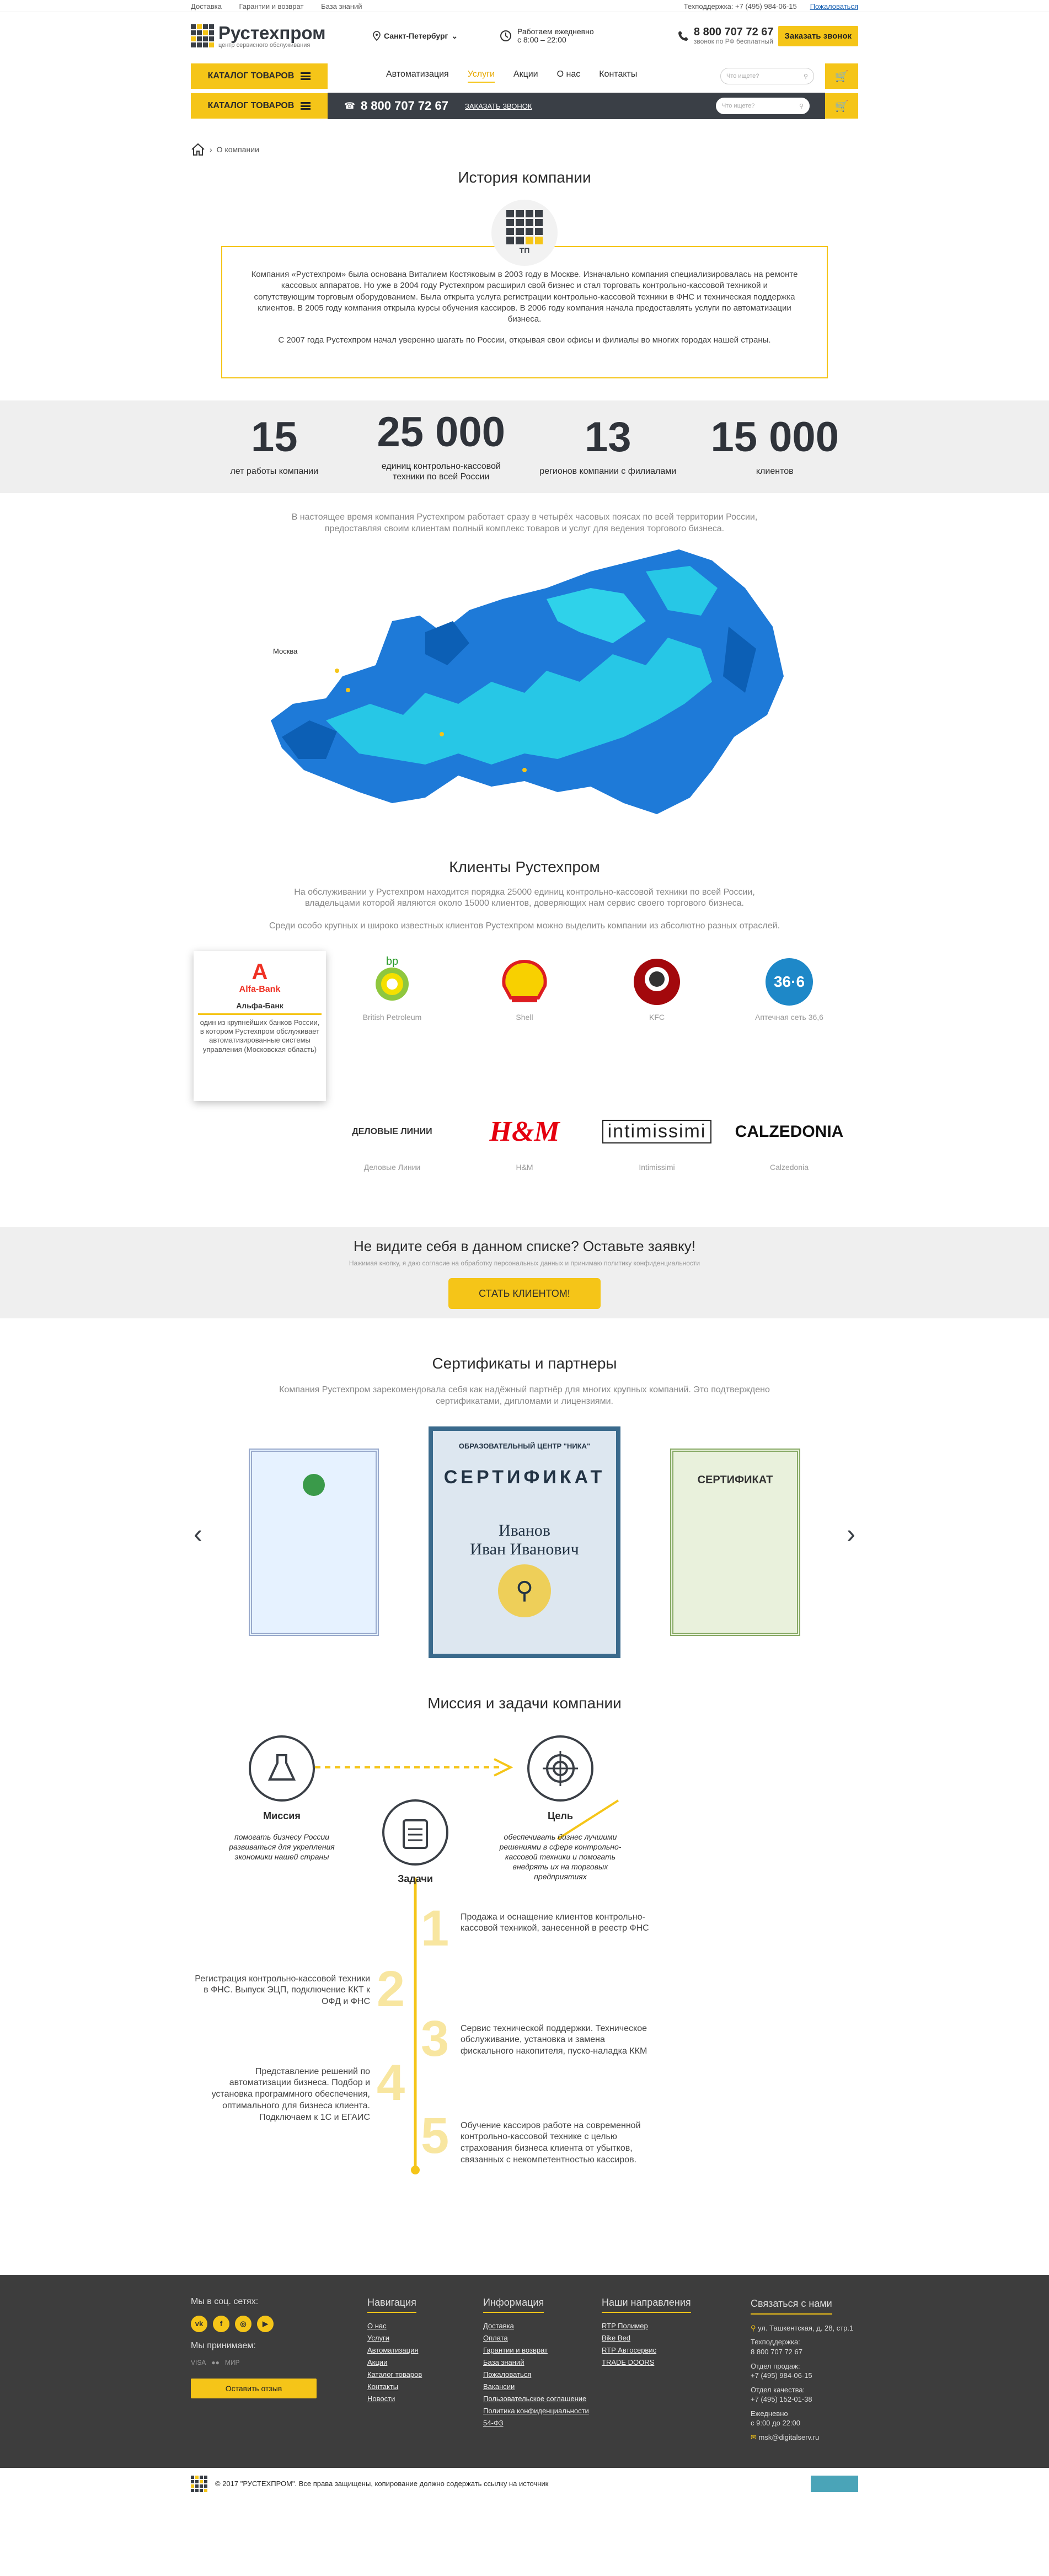 The image size is (1049, 2576). I want to click on footer-support-phone: 8 800 707 72 67, so click(805, 2352).